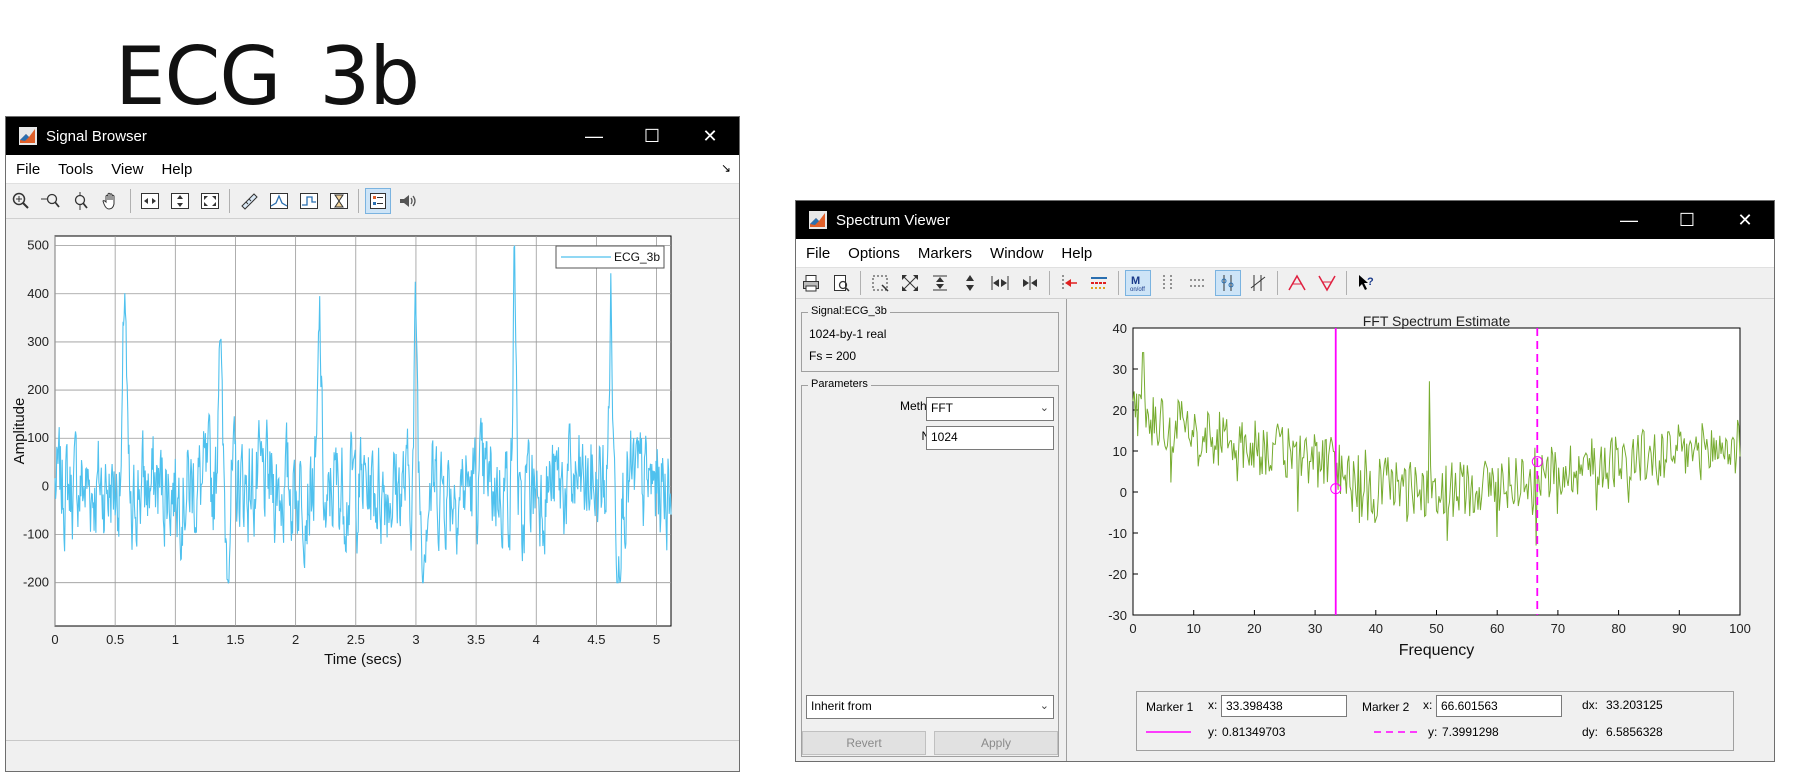  What do you see at coordinates (1376, 628) in the screenshot?
I see `x-tick-label: 40` at bounding box center [1376, 628].